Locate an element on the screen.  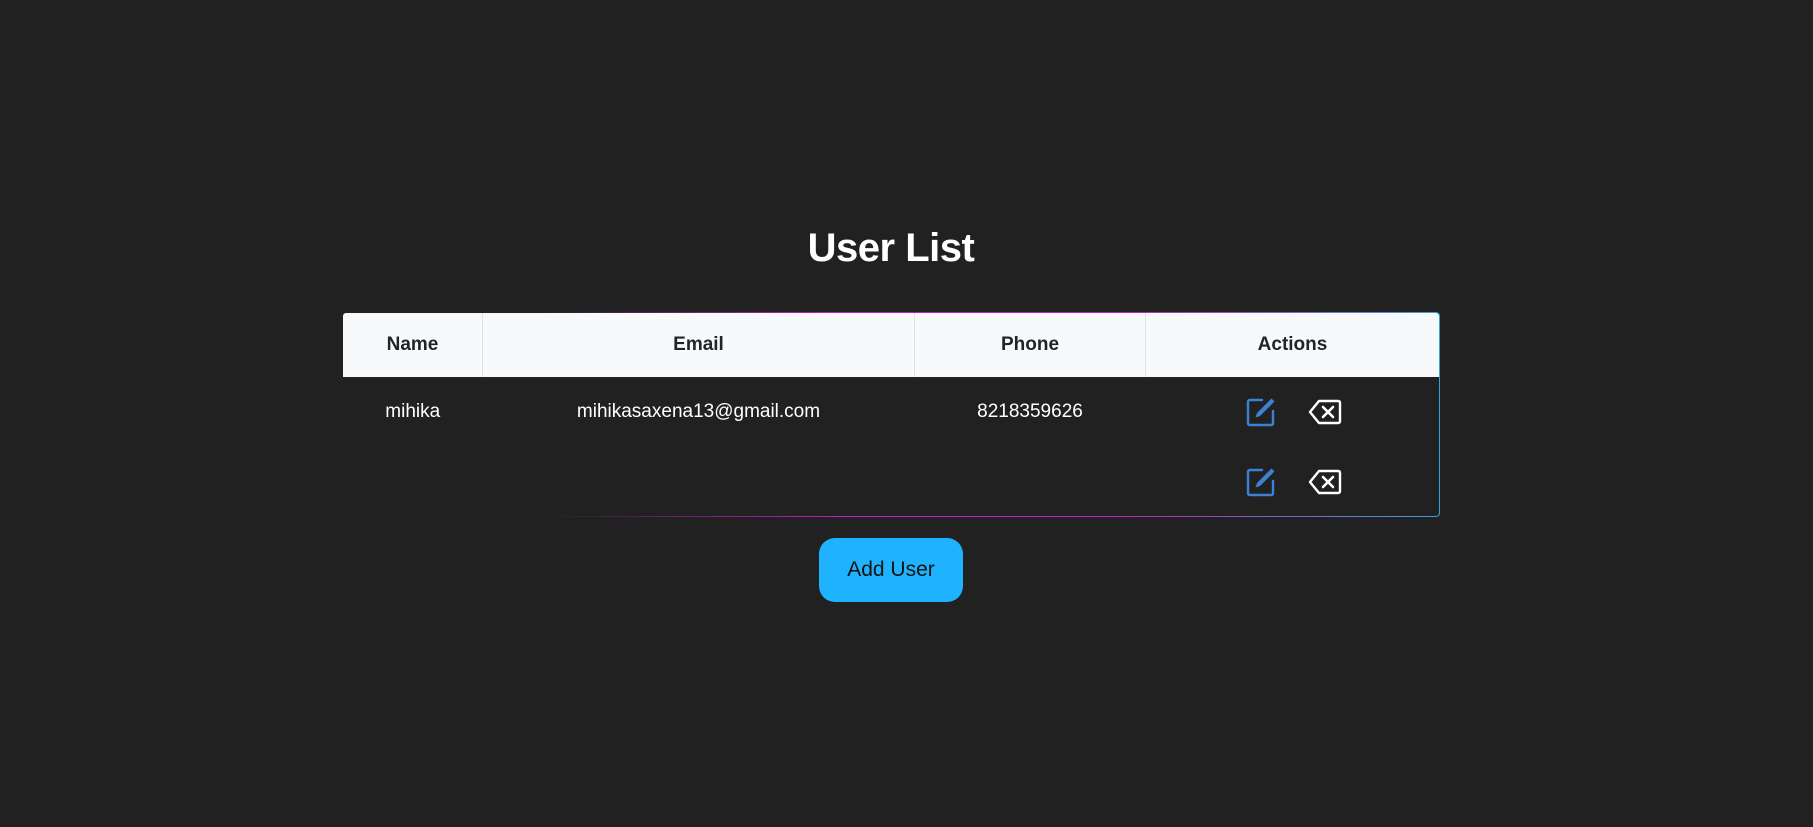
table-header: Name Email Phone Actions is located at coordinates (891, 345).